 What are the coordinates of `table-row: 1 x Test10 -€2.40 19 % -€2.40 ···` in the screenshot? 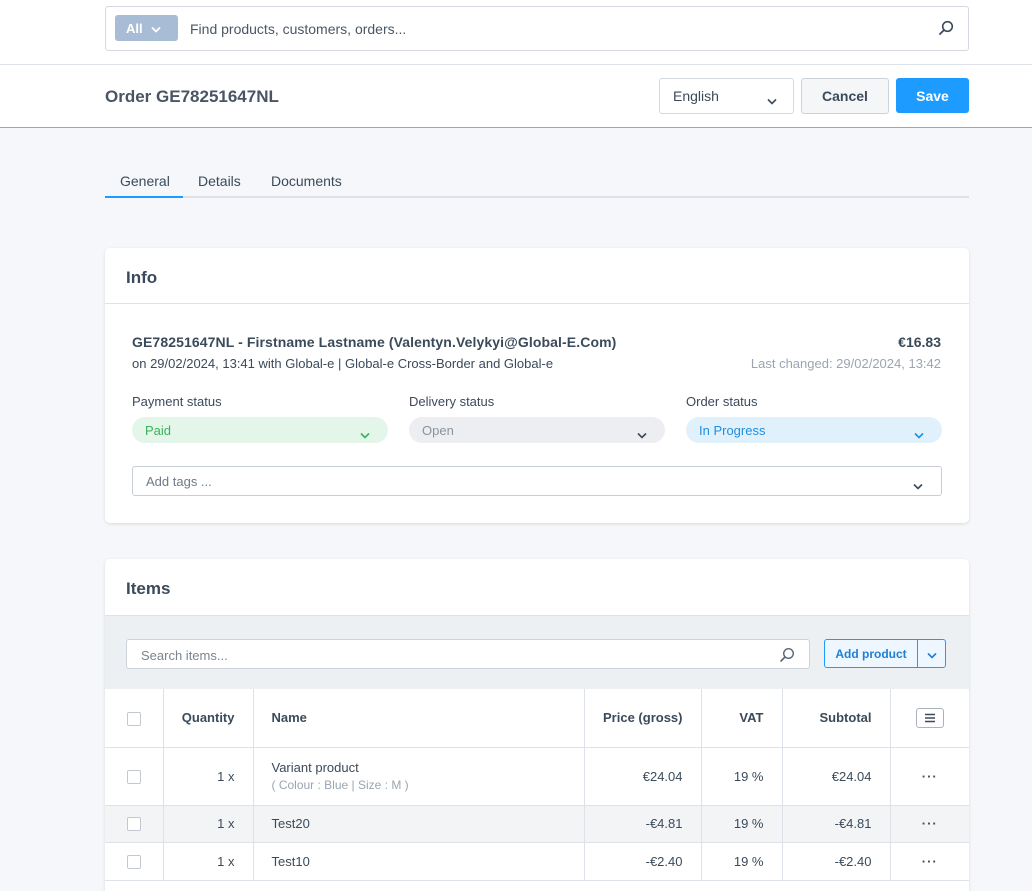 It's located at (537, 861).